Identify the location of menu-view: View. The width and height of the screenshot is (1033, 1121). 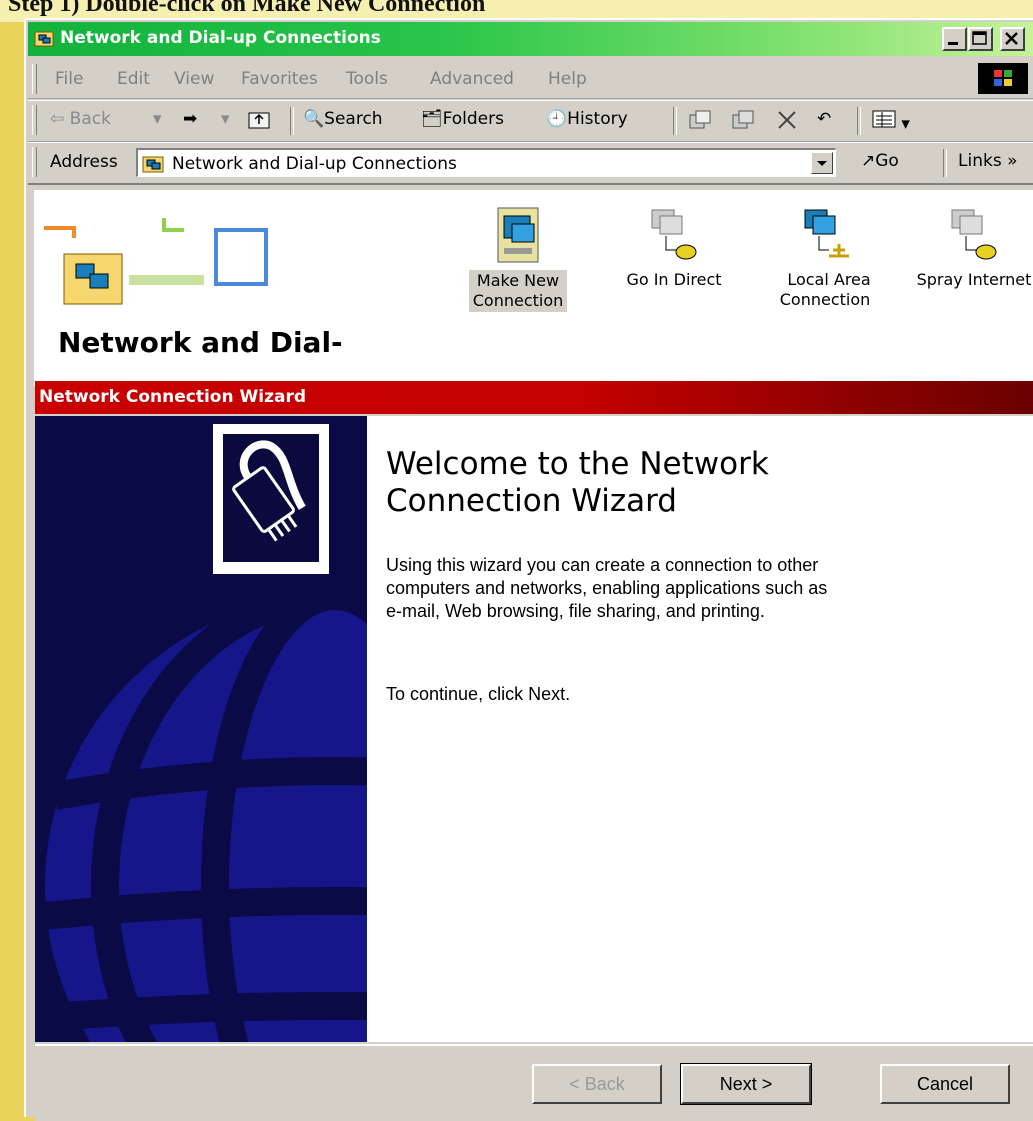
(194, 79).